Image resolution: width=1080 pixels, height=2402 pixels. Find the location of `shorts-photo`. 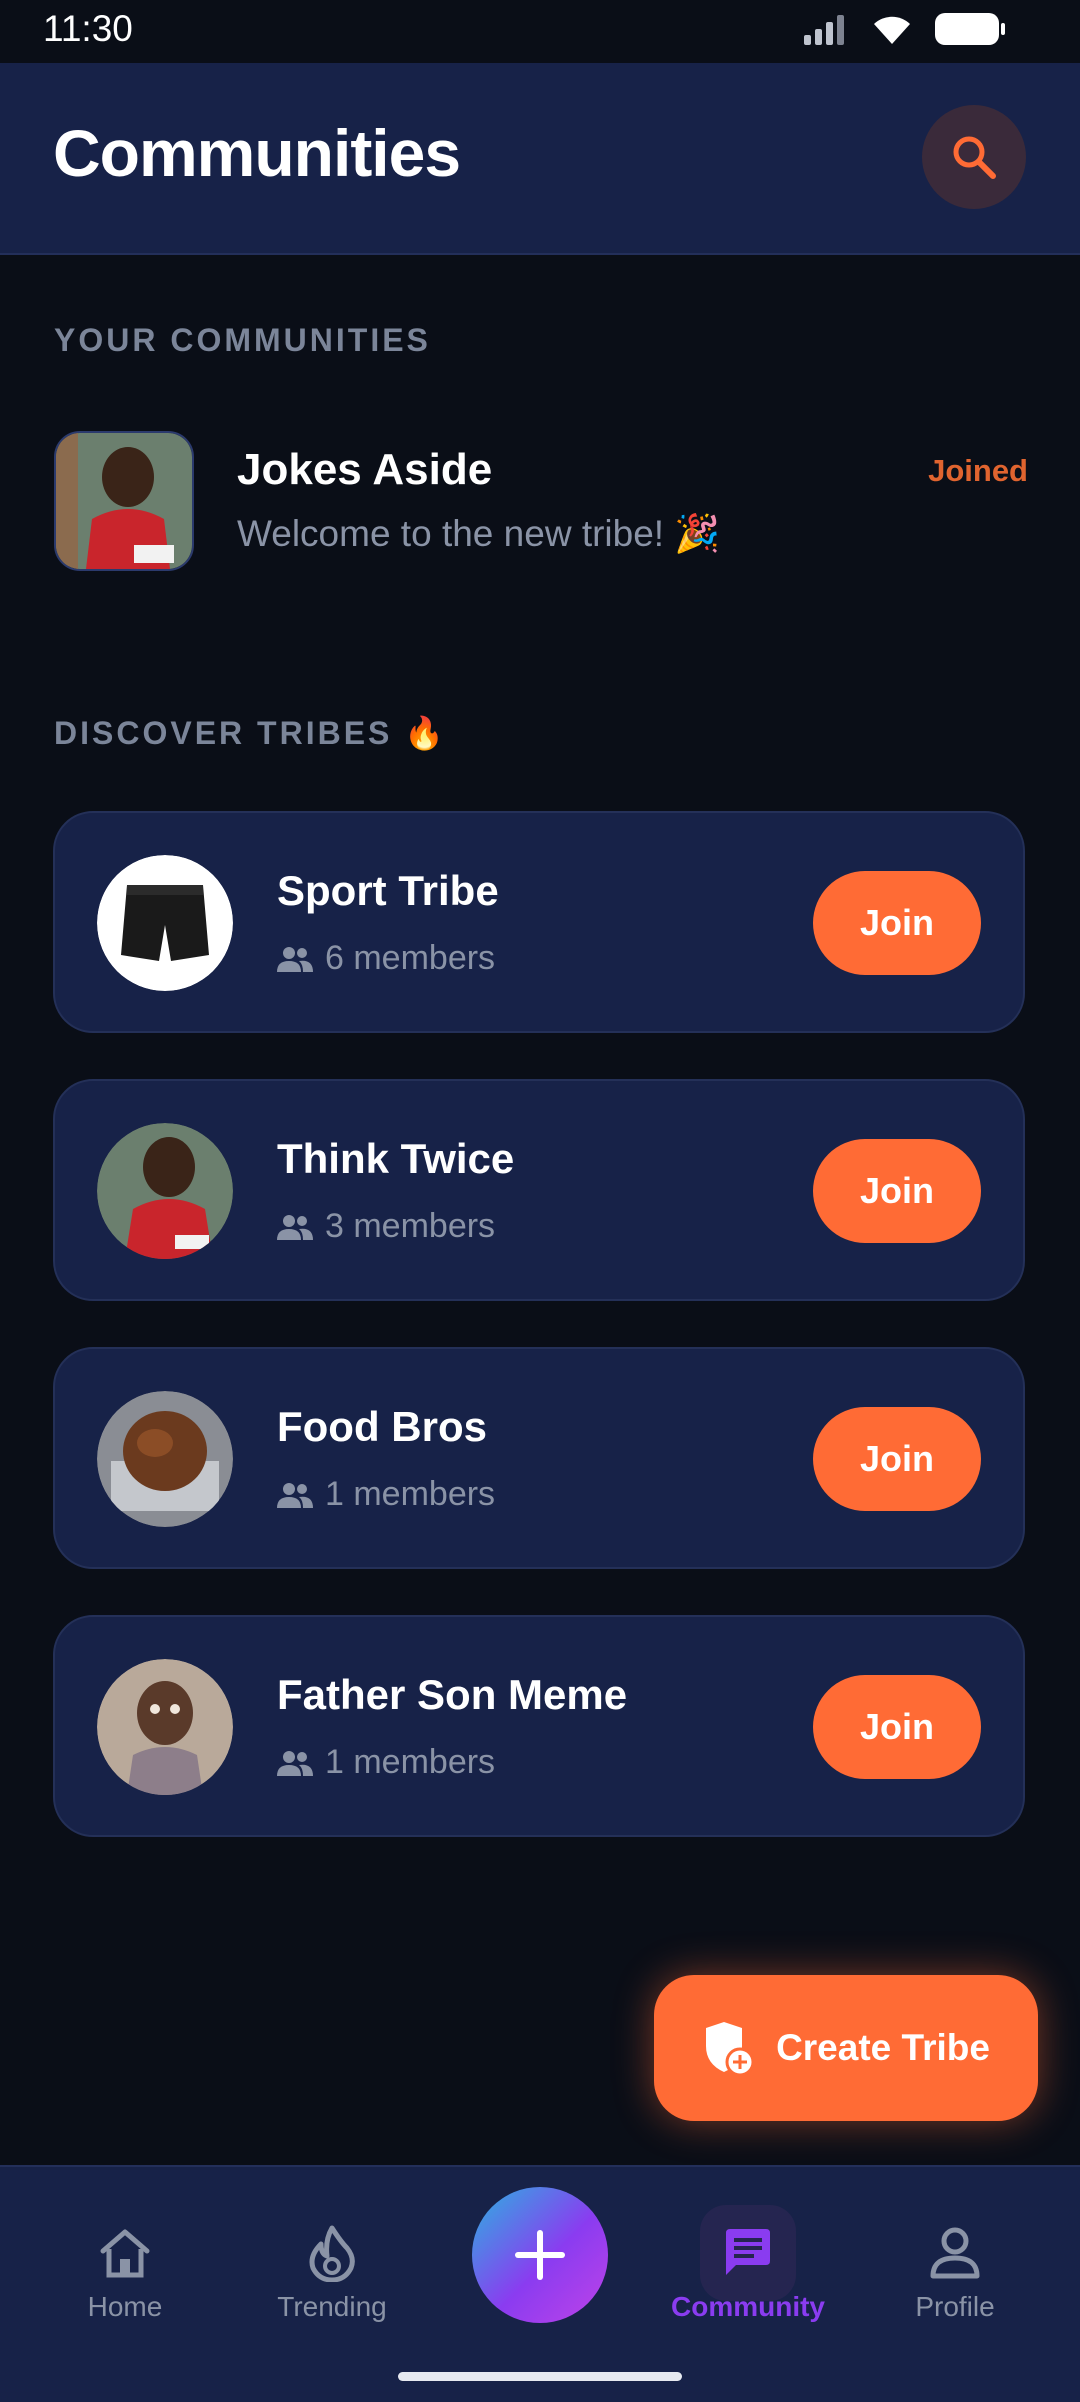

shorts-photo is located at coordinates (165, 923).